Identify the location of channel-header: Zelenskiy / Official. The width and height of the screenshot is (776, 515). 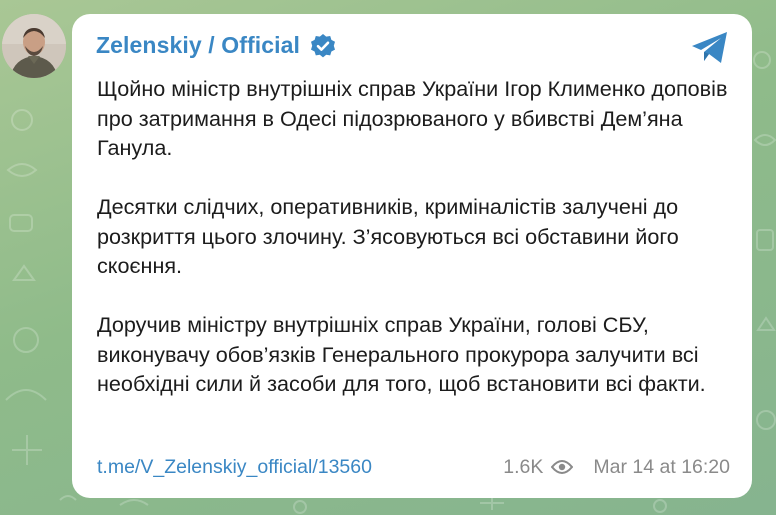
(216, 45).